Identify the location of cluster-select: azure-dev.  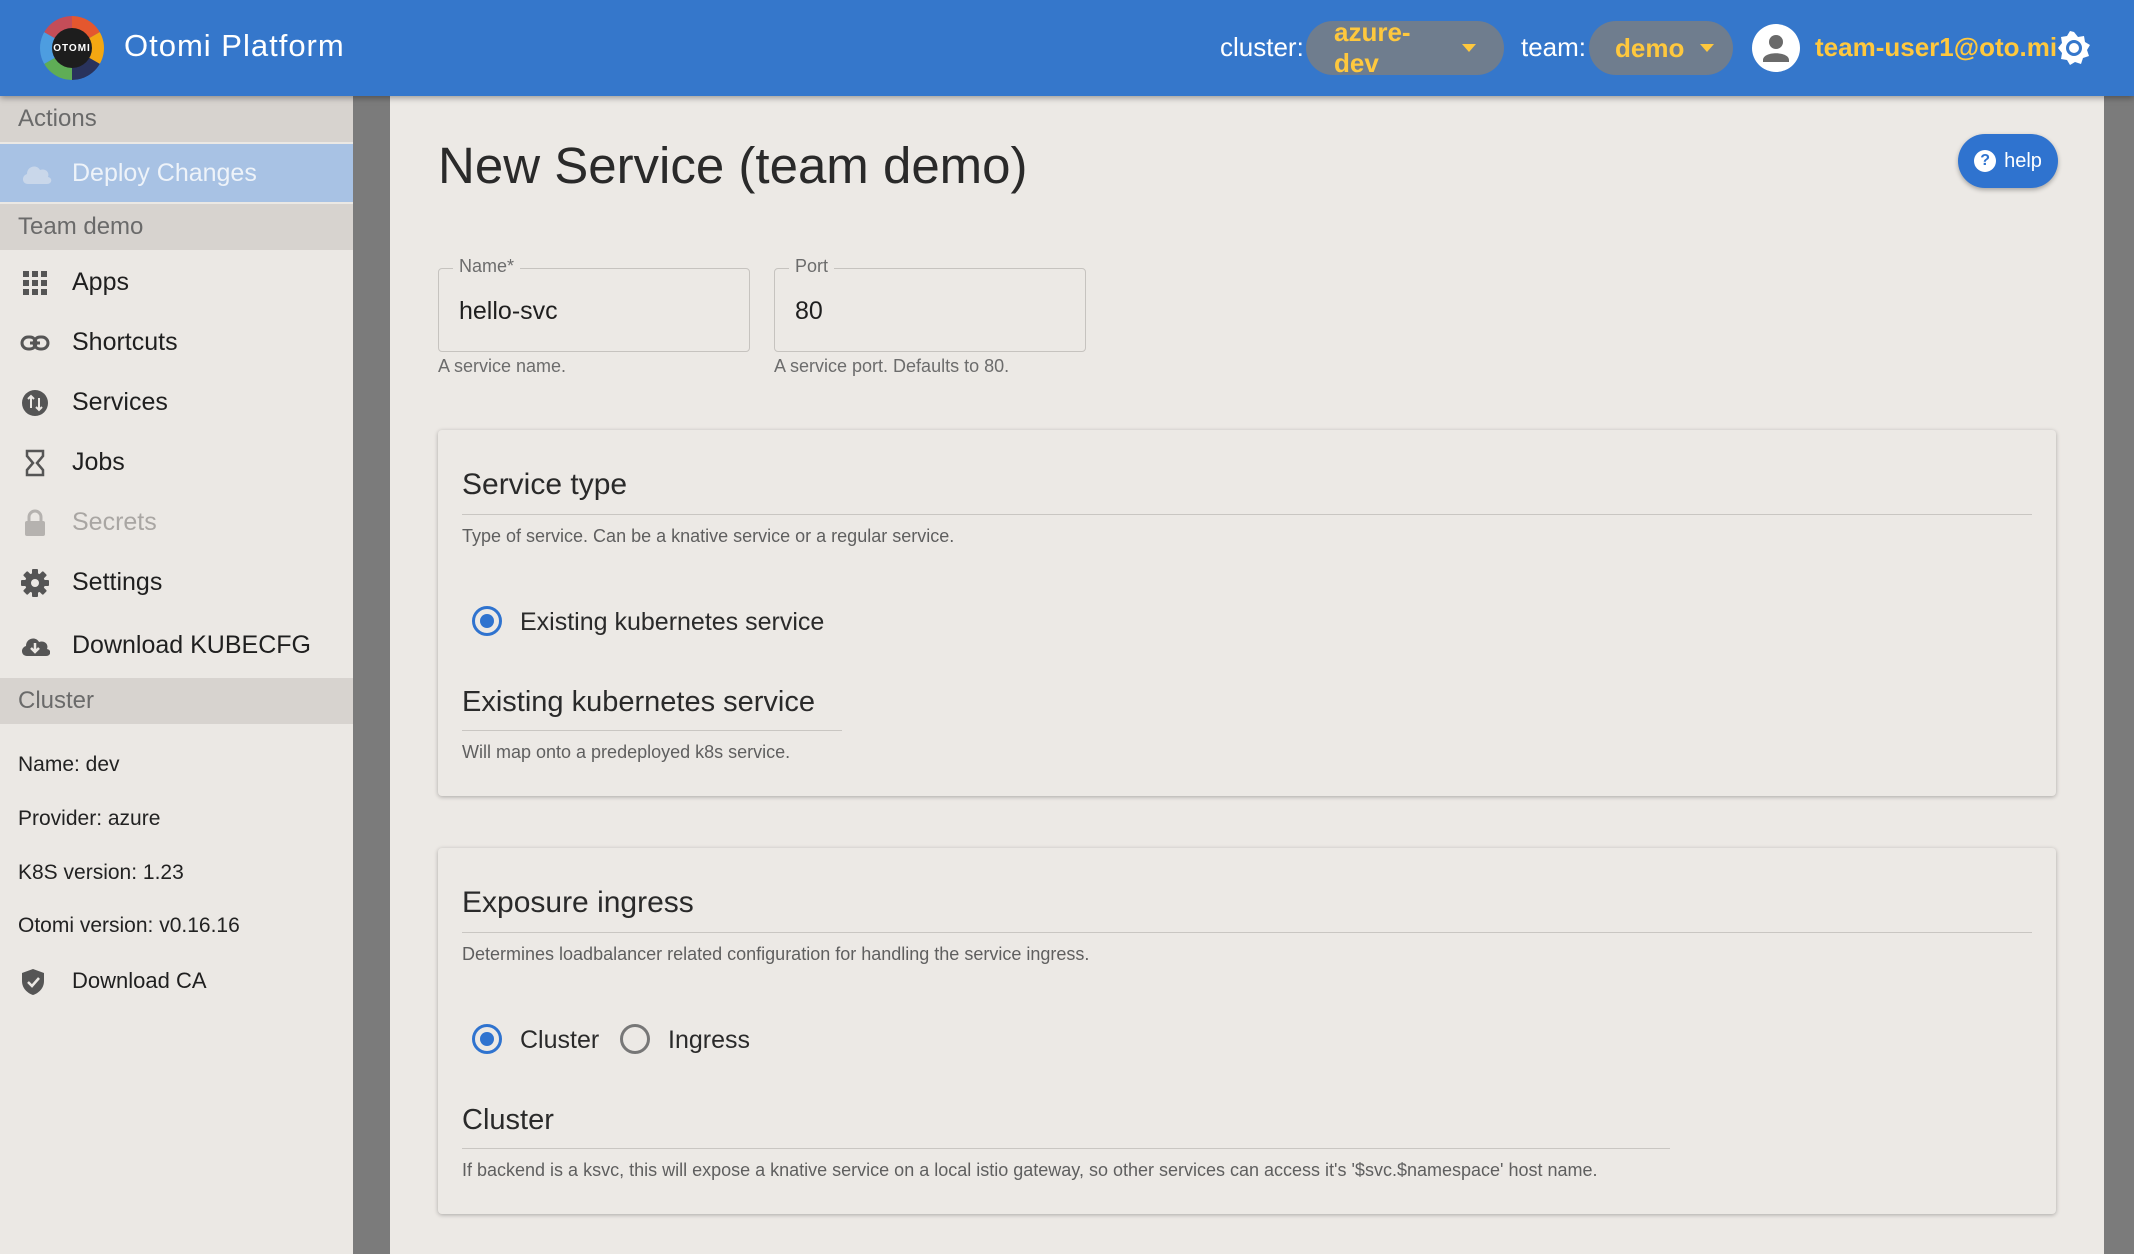
(1405, 47).